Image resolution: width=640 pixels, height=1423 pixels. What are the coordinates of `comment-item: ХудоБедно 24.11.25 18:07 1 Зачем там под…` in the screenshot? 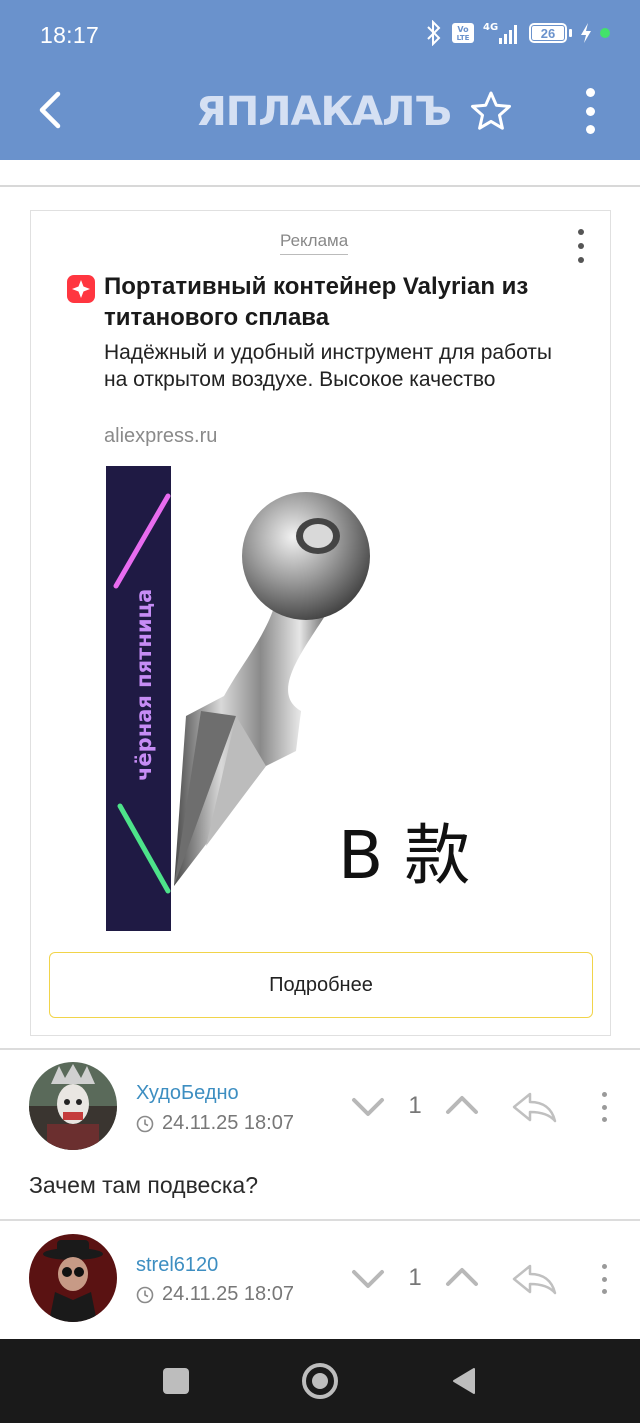 It's located at (320, 1135).